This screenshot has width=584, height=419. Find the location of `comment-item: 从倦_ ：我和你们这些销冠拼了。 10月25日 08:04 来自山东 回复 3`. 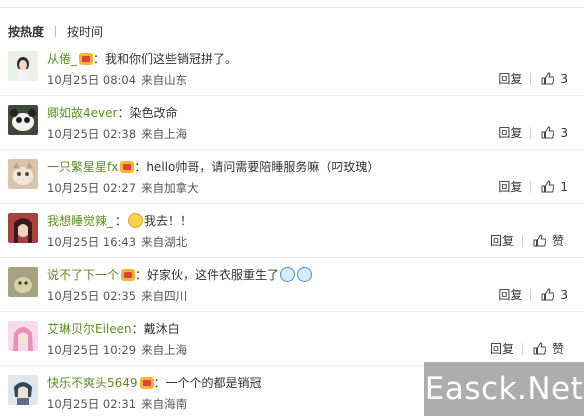

comment-item: 从倦_ ：我和你们这些销冠拼了。 10月25日 08:04 来自山东 回复 3 is located at coordinates (292, 68).